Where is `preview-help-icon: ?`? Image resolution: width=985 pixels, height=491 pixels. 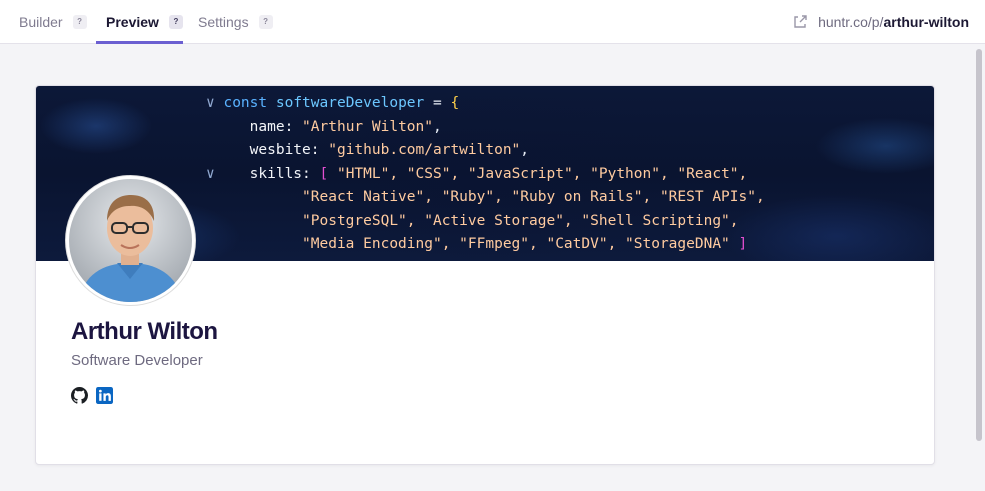
preview-help-icon: ? is located at coordinates (175, 22).